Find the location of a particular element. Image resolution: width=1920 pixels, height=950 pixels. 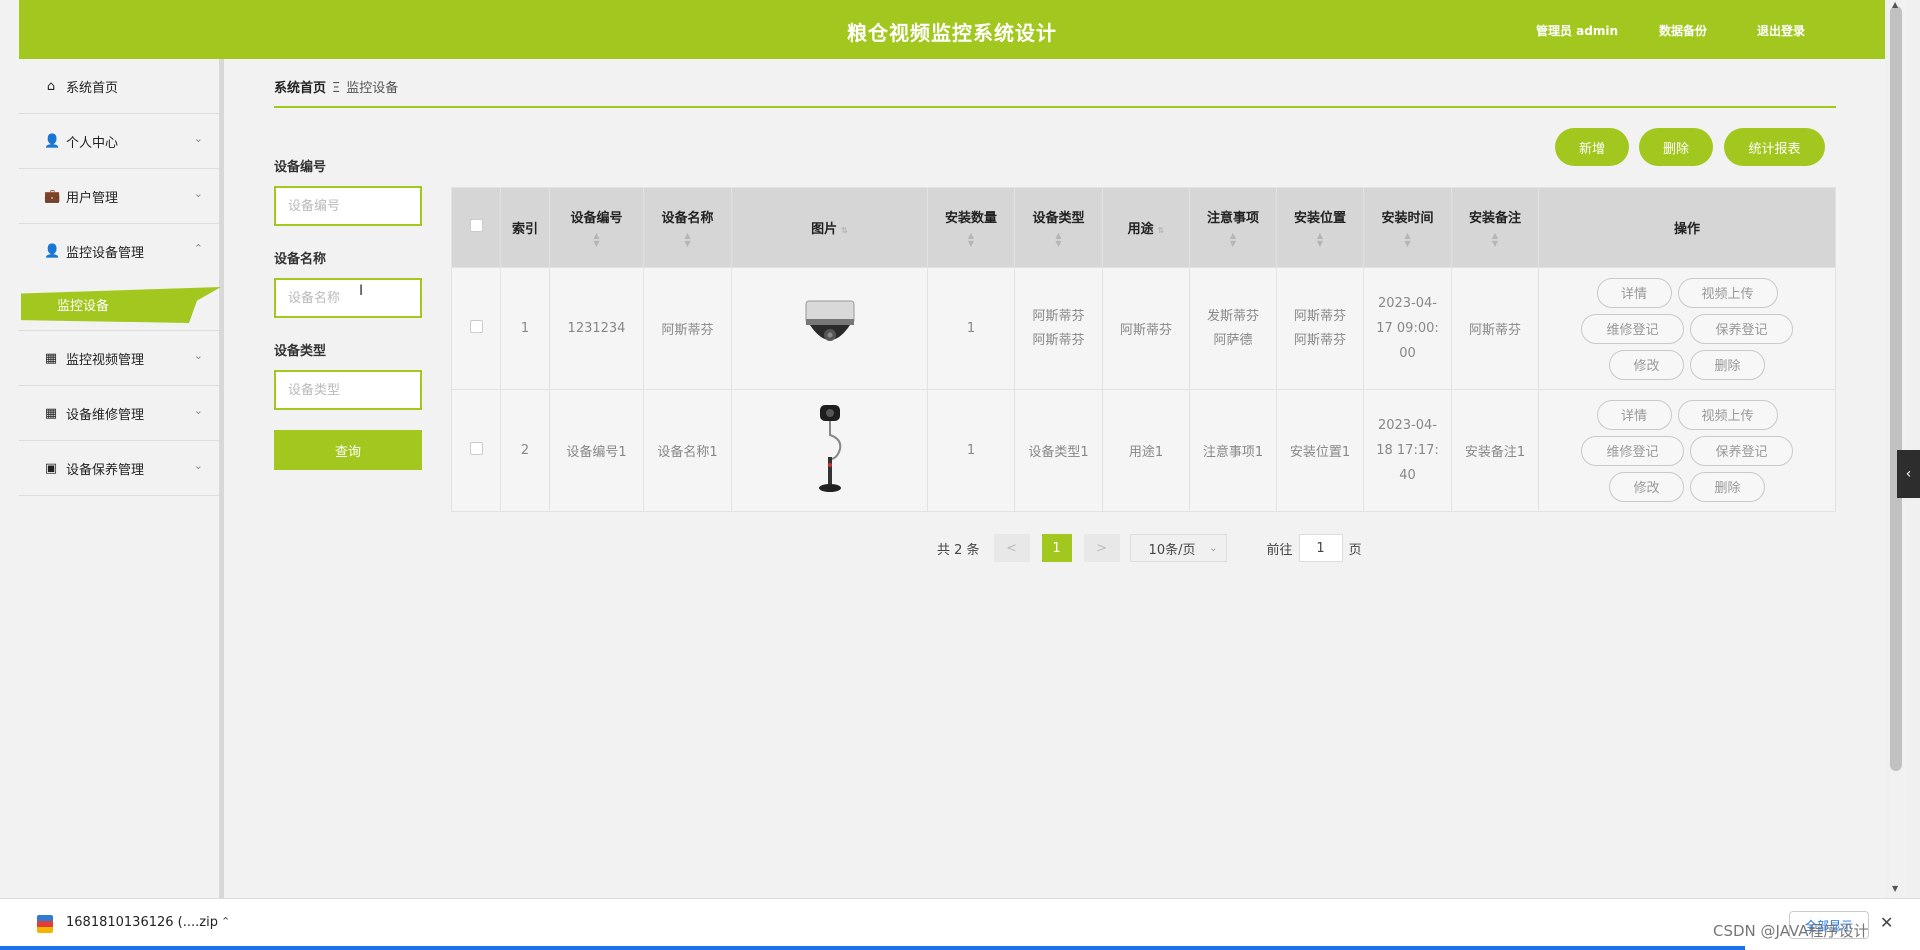

column-header: 用途 ⇅ is located at coordinates (1146, 227).